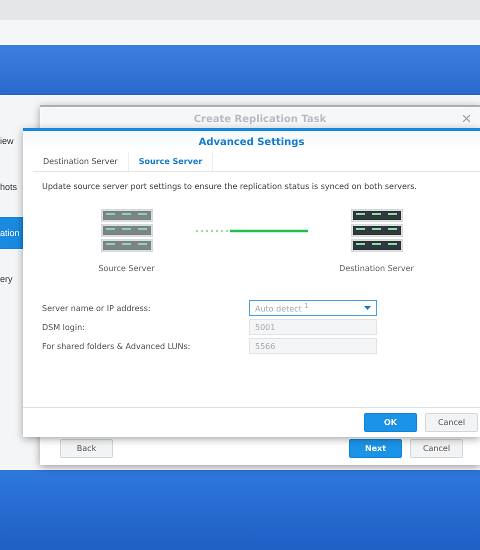  I want to click on sidebar-item: ation, so click(11, 233).